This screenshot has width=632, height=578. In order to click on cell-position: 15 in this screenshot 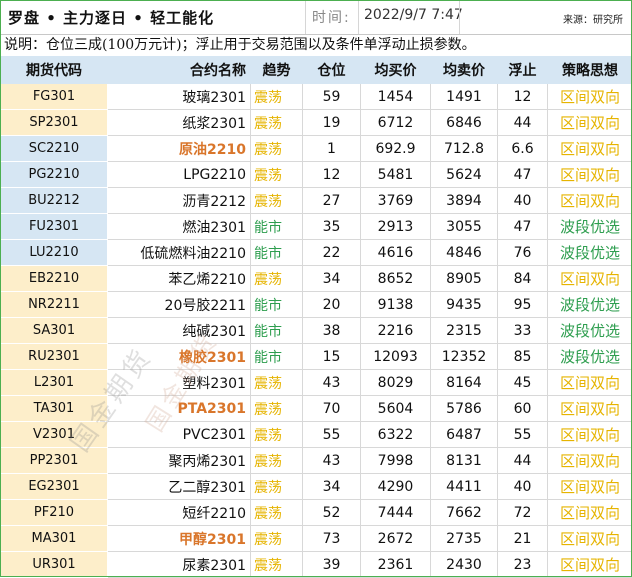, I will do `click(332, 357)`.